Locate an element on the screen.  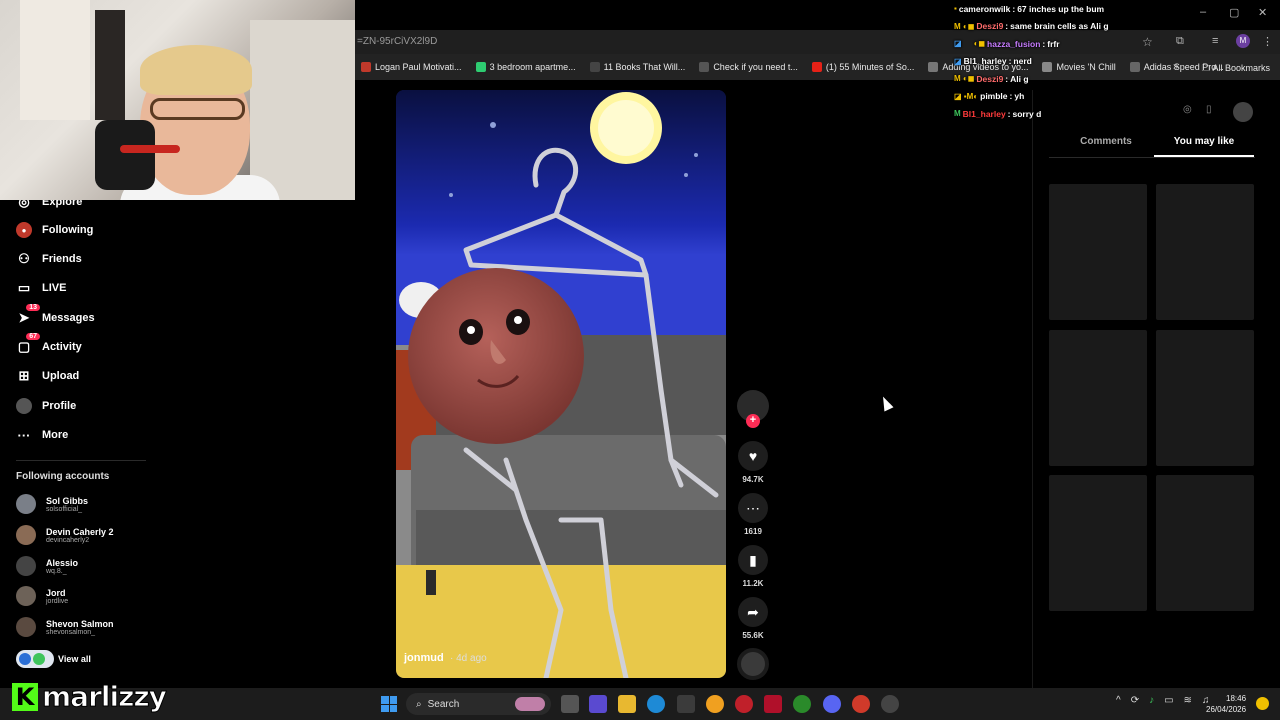
save-button: ▮ 11.2K is located at coordinates (753, 566).